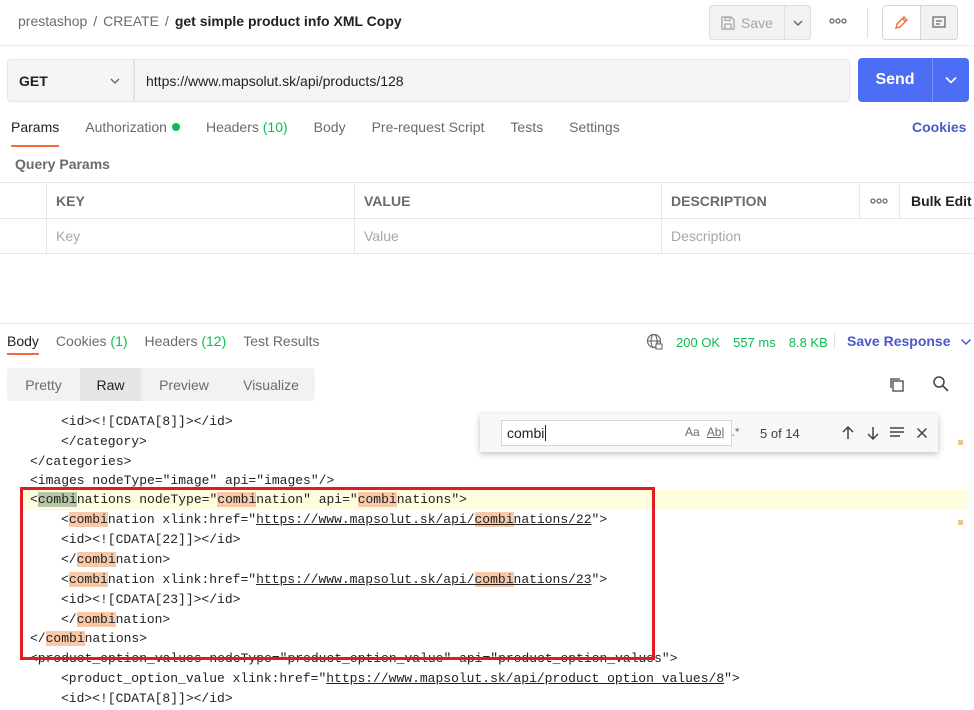  Describe the element at coordinates (104, 441) in the screenshot. I see `code-line: </category>` at that location.